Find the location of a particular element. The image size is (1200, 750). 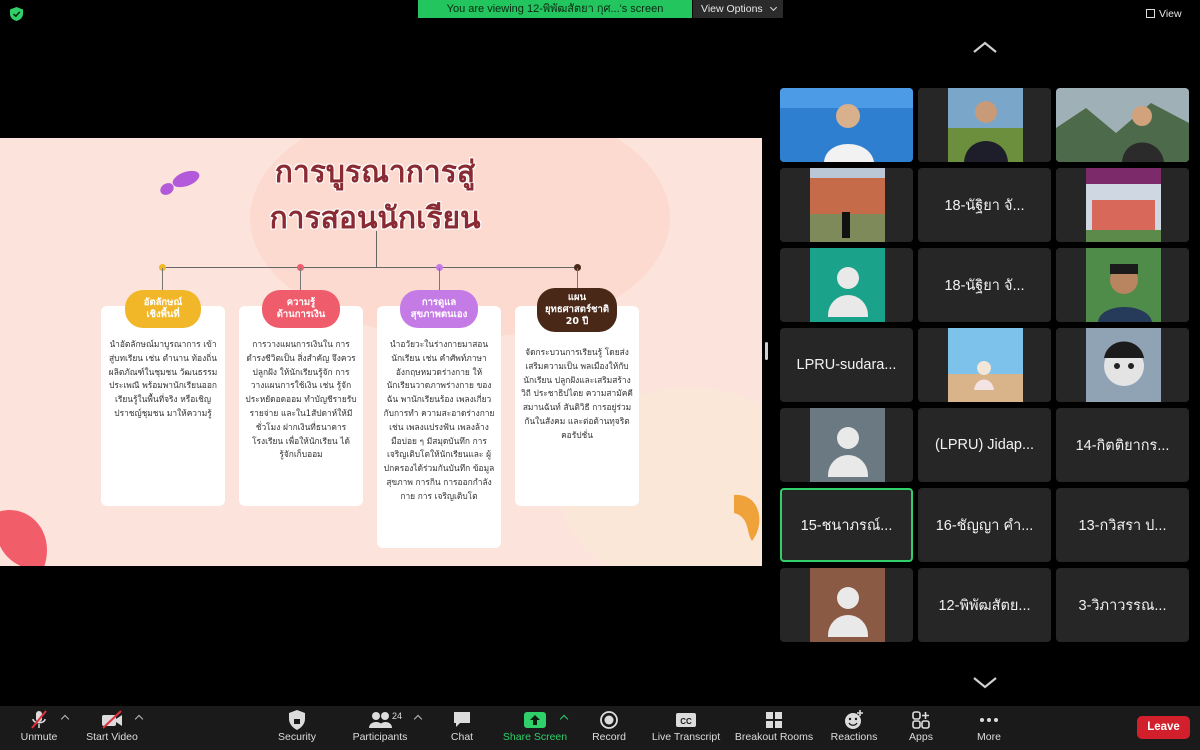

card-heading-strategy: แผน ยุทธศาสตร์ชาติ 20 ปี is located at coordinates (577, 310).